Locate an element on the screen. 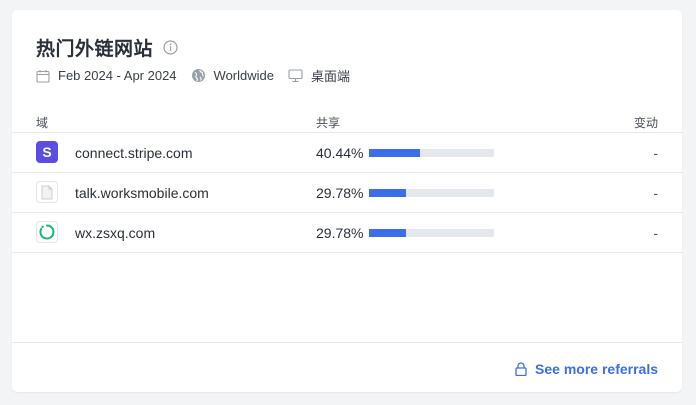 This screenshot has width=696, height=405. column-header-change: 变动 is located at coordinates (646, 122).